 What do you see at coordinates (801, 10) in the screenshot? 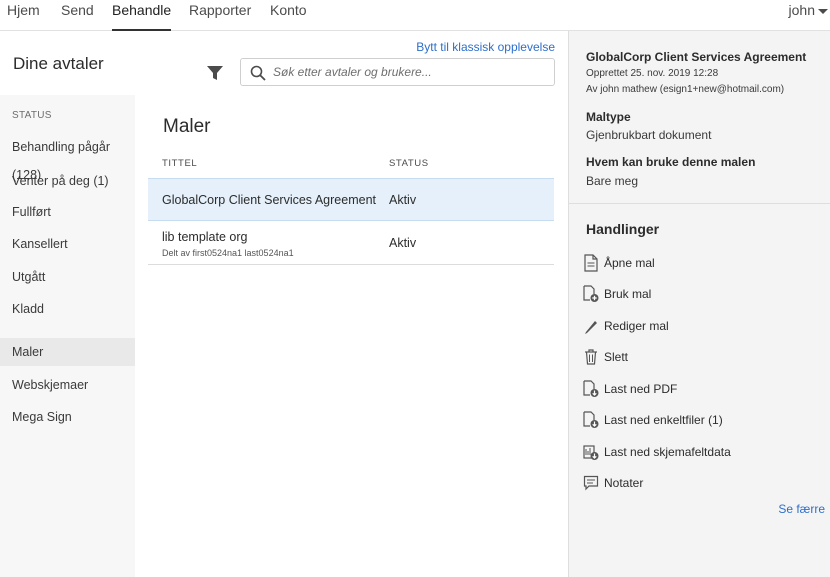
I see `user-name: john` at bounding box center [801, 10].